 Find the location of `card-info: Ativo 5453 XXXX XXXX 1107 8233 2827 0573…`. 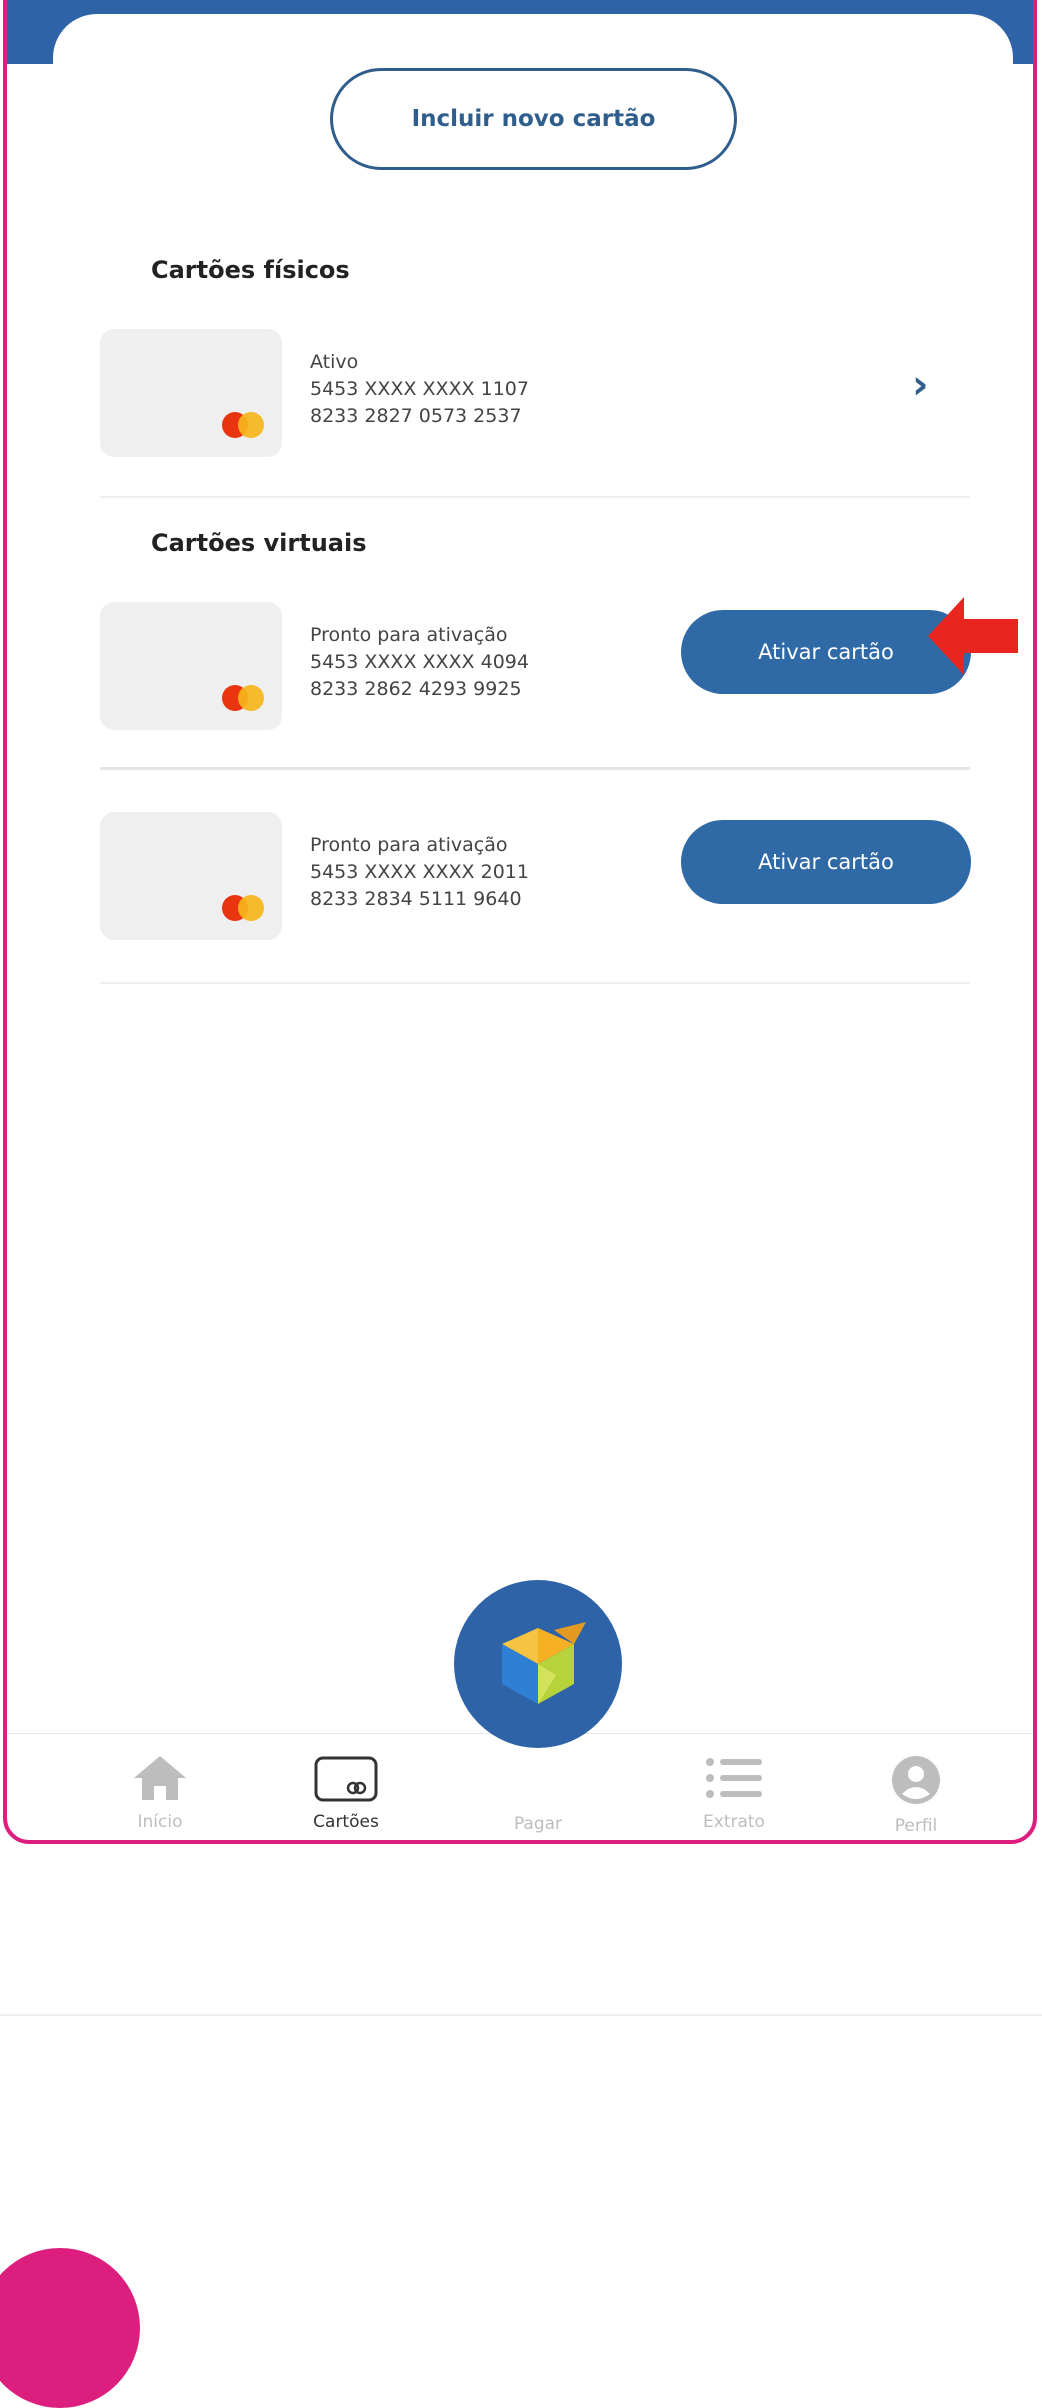

card-info: Ativo 5453 XXXX XXXX 1107 8233 2827 0573… is located at coordinates (419, 389).